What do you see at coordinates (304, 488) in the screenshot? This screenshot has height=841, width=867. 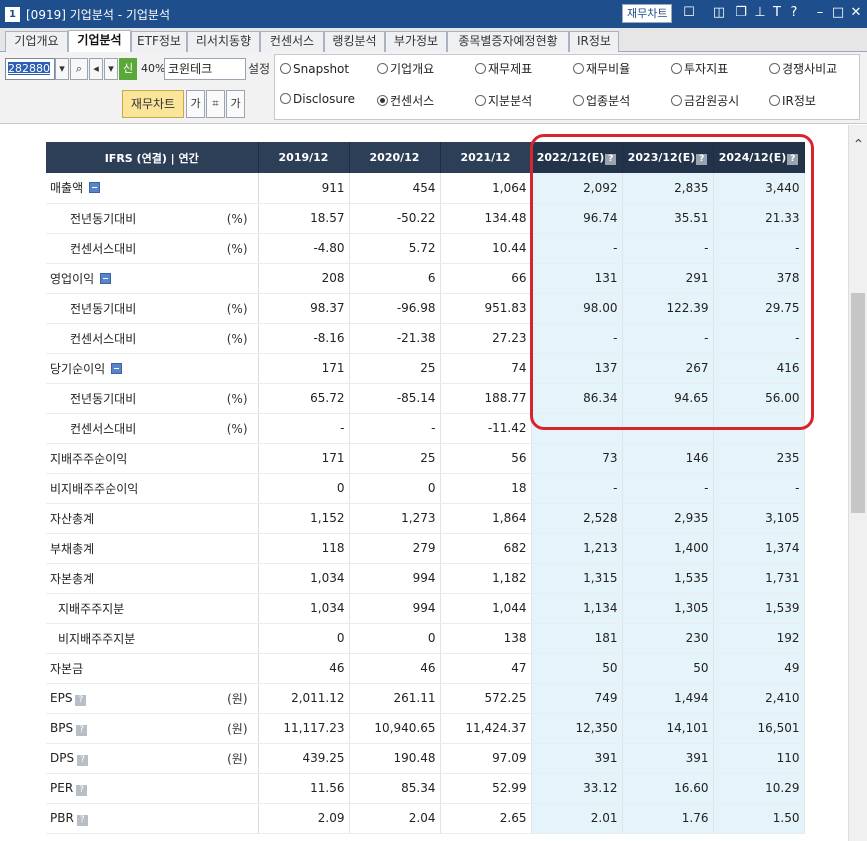 I see `table-cell: 0` at bounding box center [304, 488].